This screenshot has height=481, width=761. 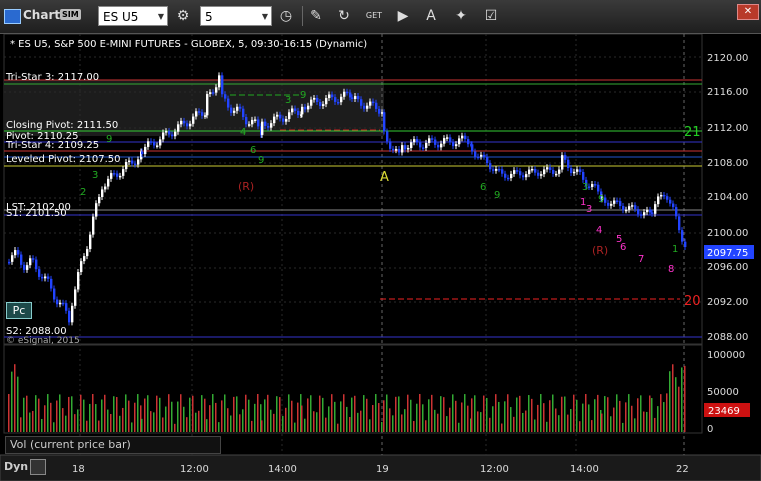 I want to click on time-tick: 12:00, so click(x=494, y=469).